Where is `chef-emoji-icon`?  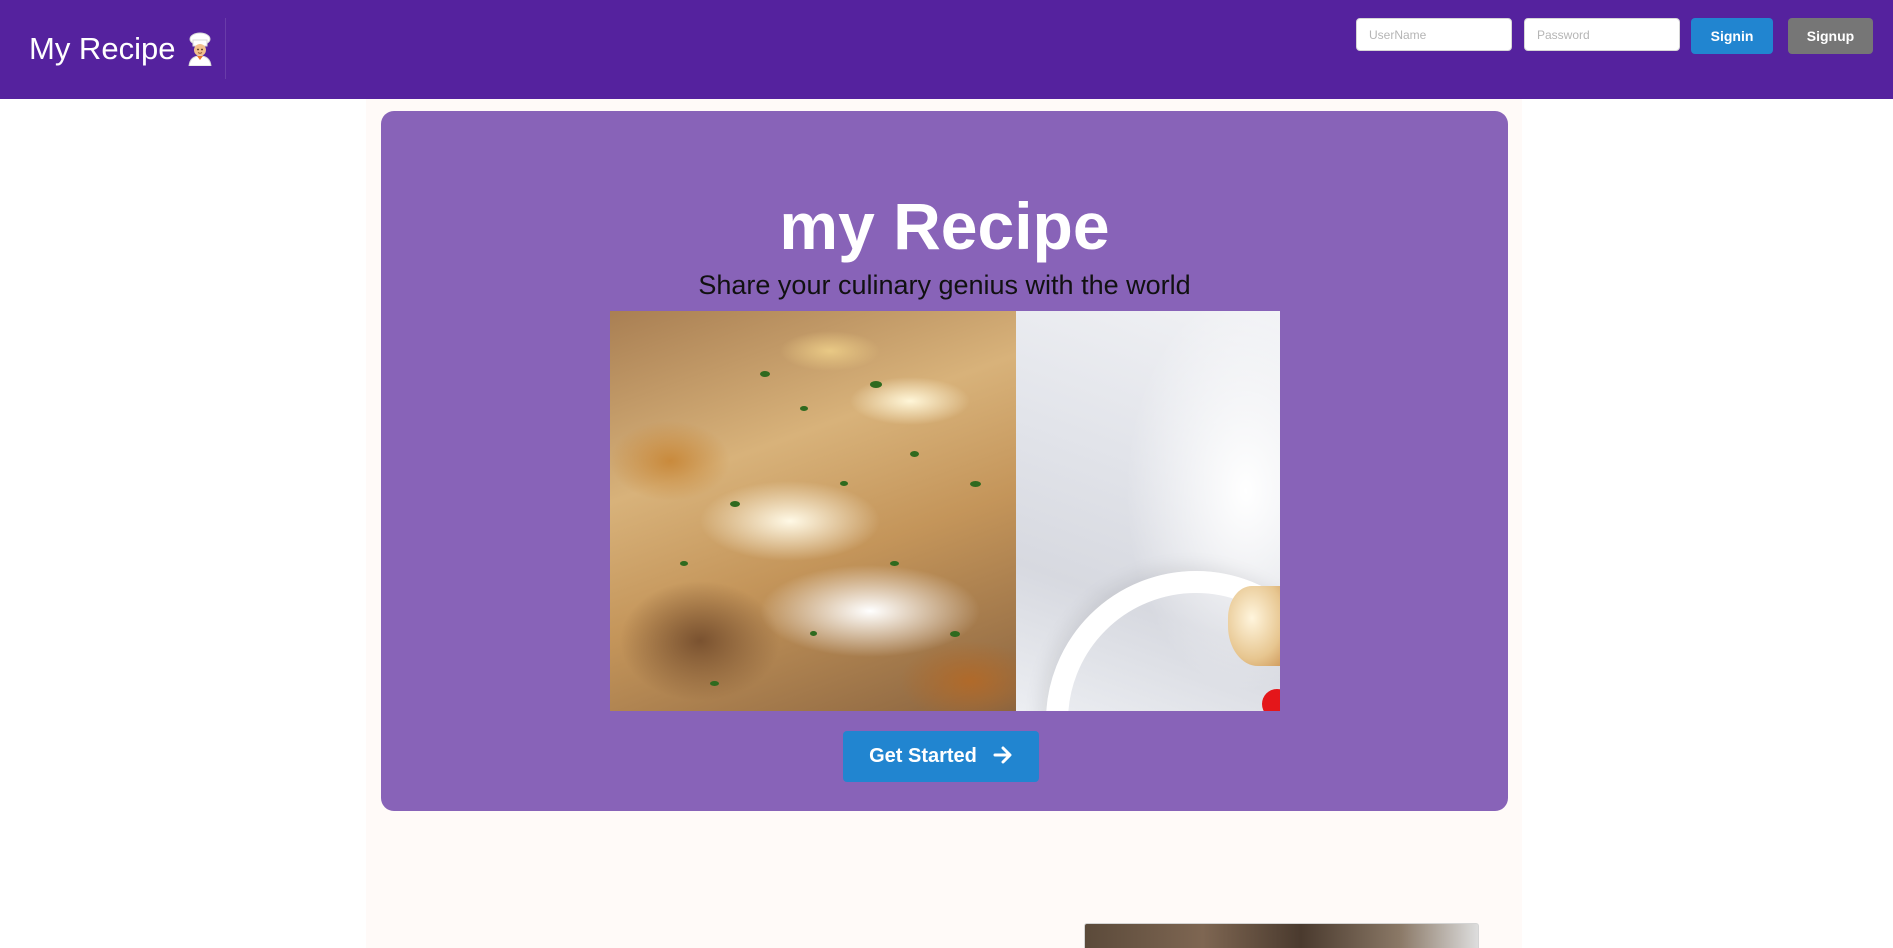
chef-emoji-icon is located at coordinates (200, 49).